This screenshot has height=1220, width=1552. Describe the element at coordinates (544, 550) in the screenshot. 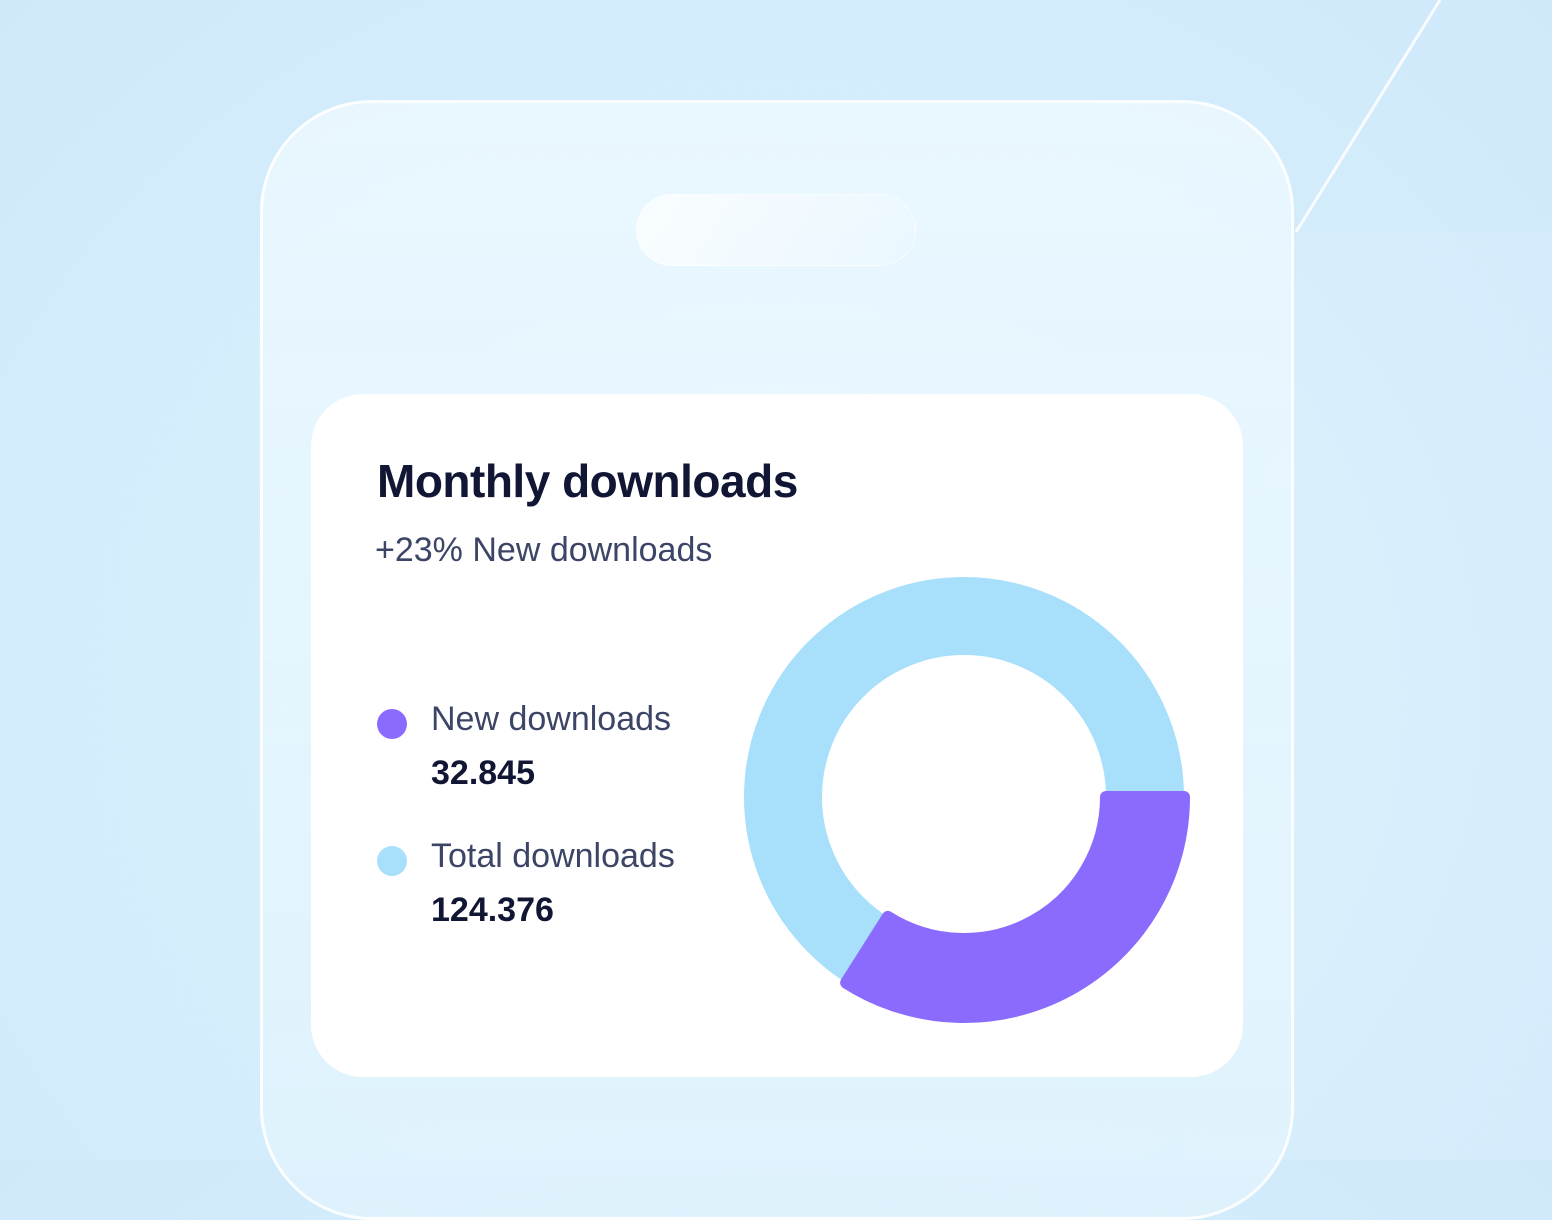

I see `card-subtitle: +23% New downloads` at that location.